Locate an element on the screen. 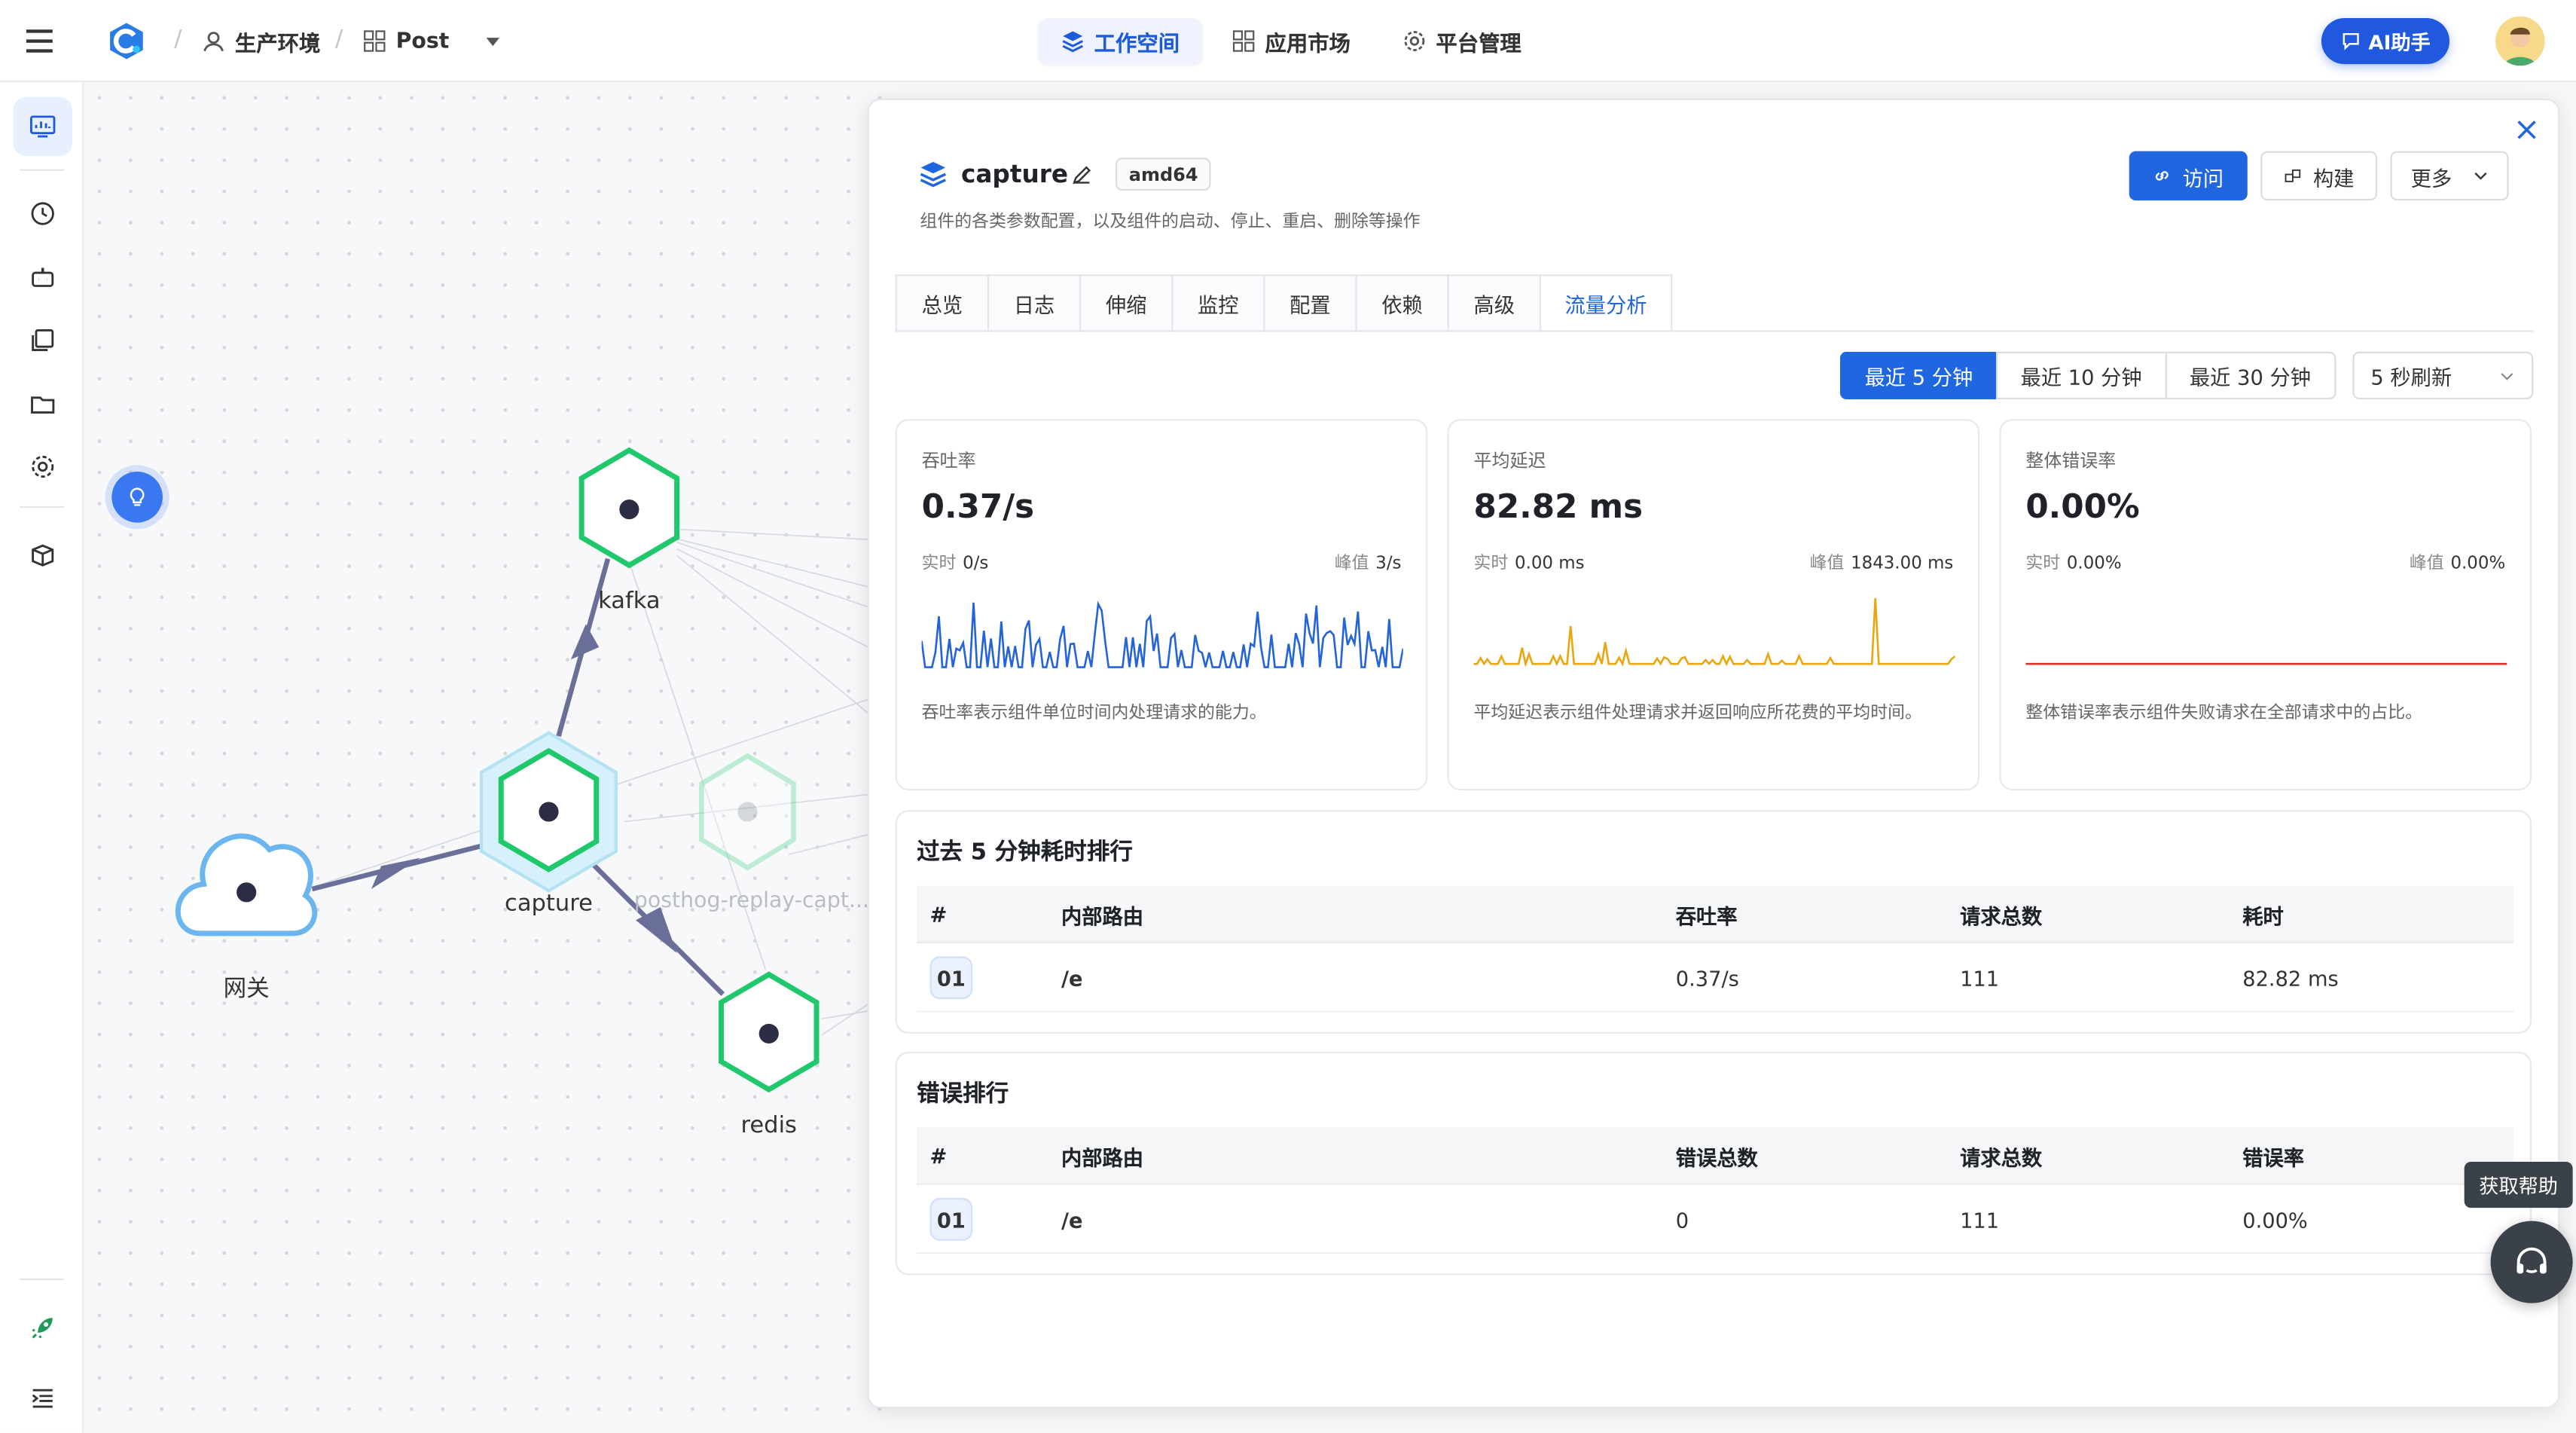  tab-logs: 日志 is located at coordinates (1033, 303).